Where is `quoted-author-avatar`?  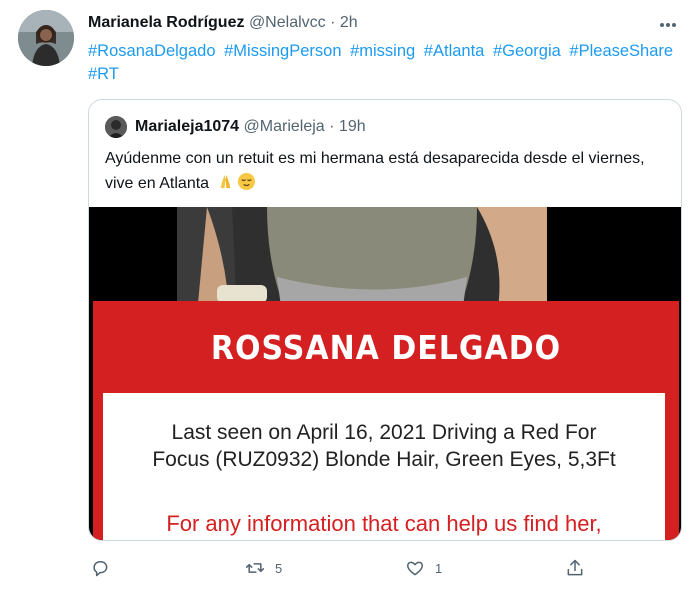
quoted-author-avatar is located at coordinates (116, 127).